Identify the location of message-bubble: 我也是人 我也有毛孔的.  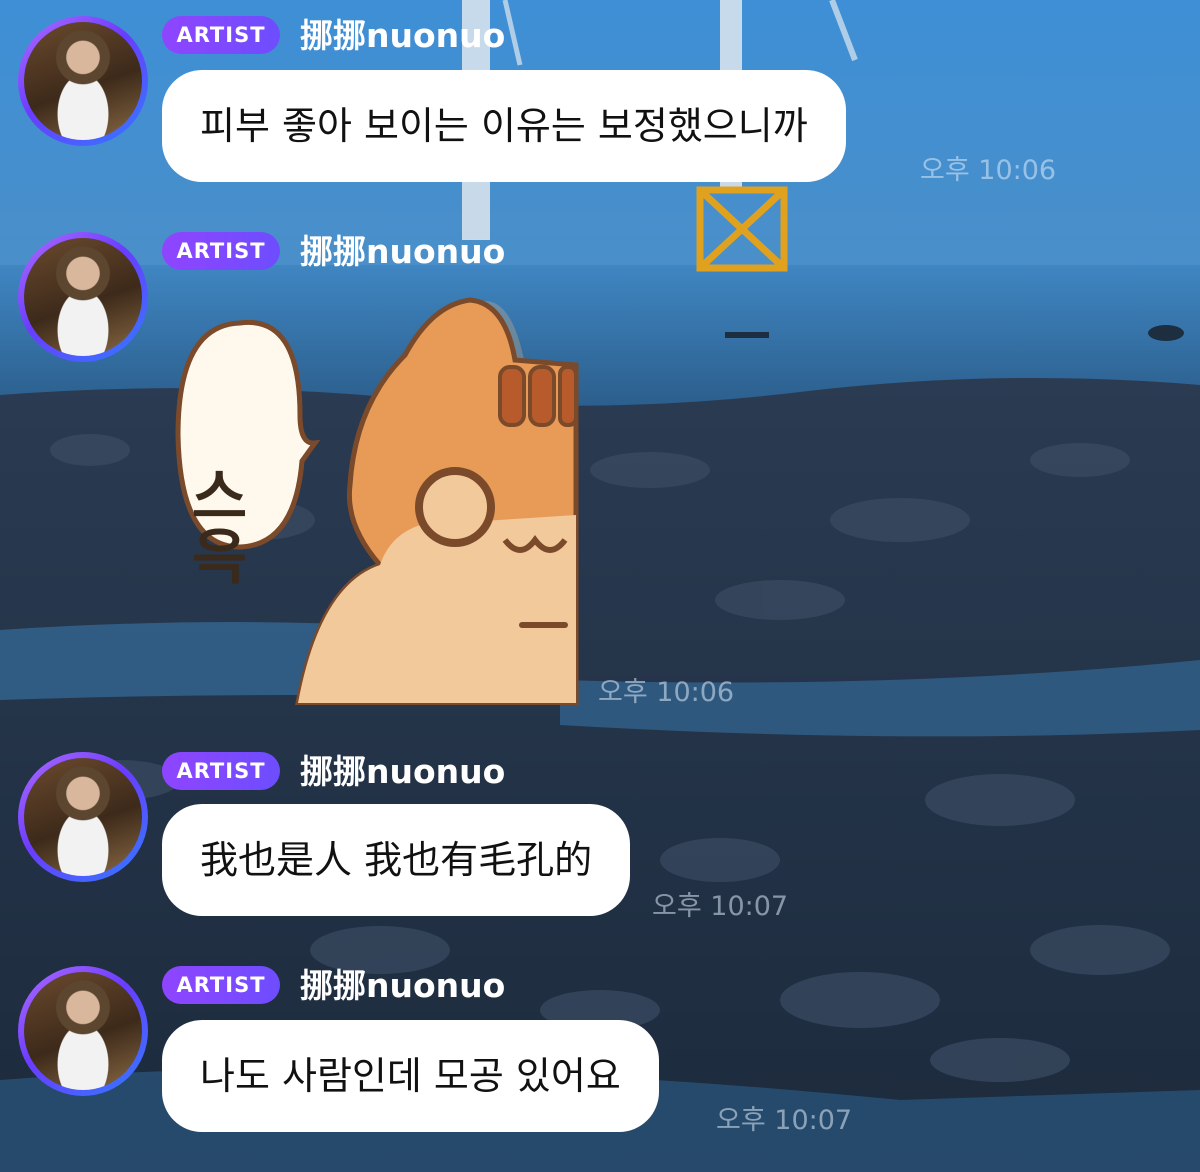
(396, 860).